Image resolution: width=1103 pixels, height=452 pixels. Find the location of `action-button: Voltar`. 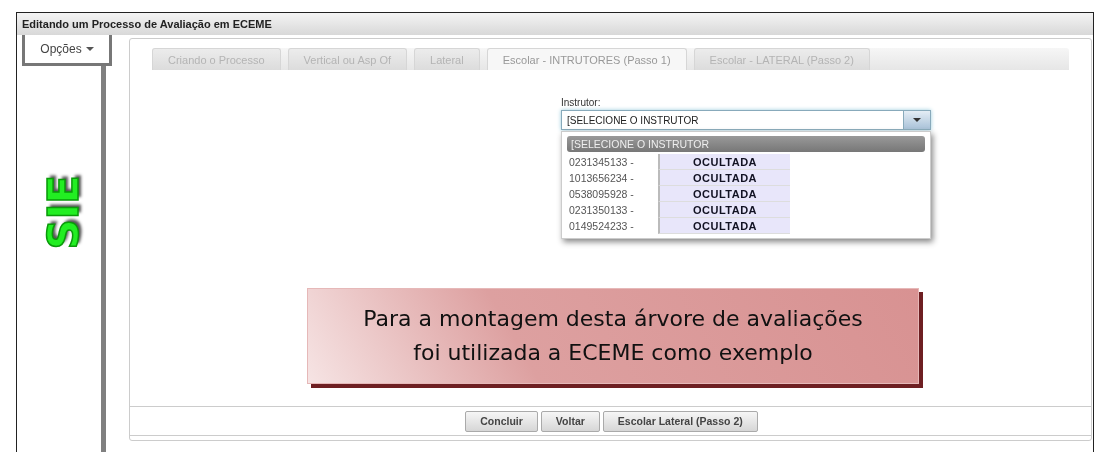

action-button: Voltar is located at coordinates (570, 421).